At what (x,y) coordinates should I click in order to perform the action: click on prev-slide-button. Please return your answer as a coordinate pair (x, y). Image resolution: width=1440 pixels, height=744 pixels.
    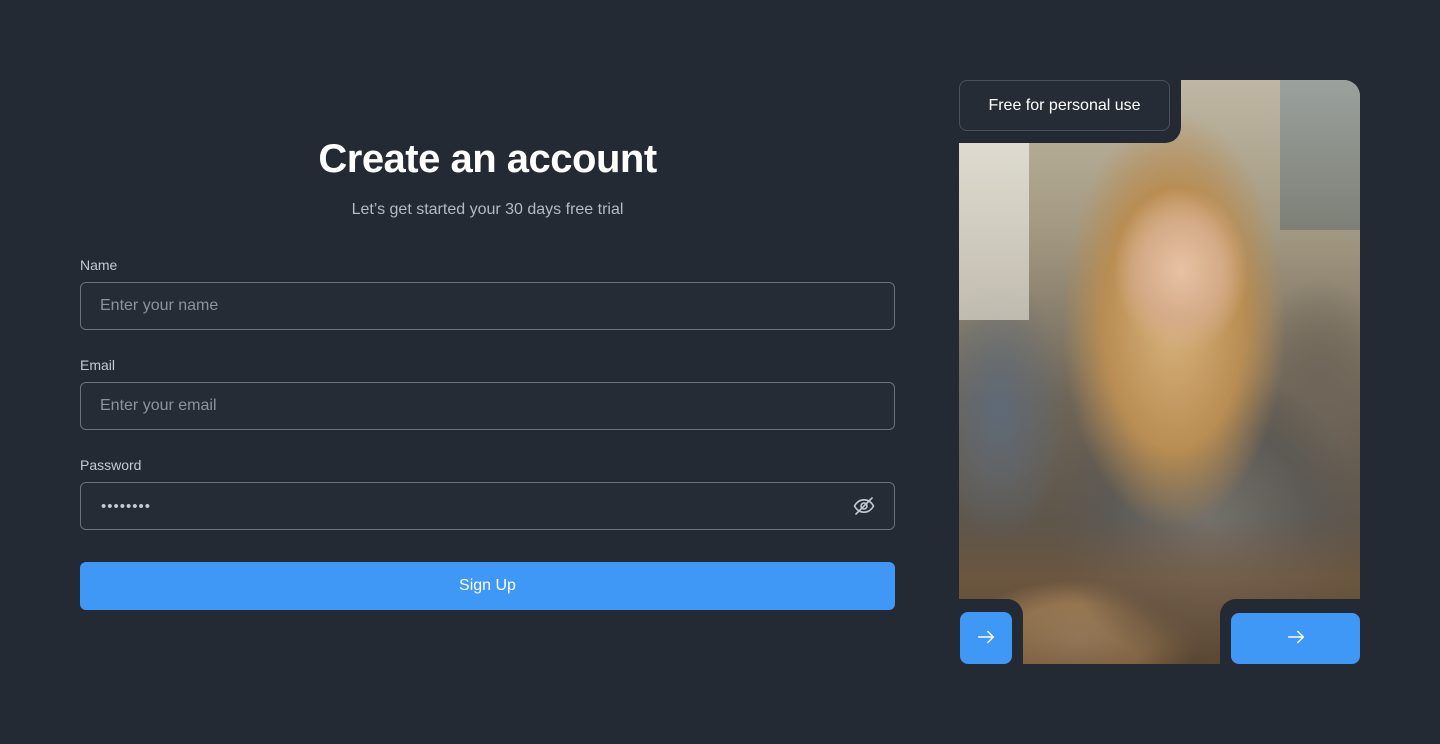
    Looking at the image, I should click on (986, 638).